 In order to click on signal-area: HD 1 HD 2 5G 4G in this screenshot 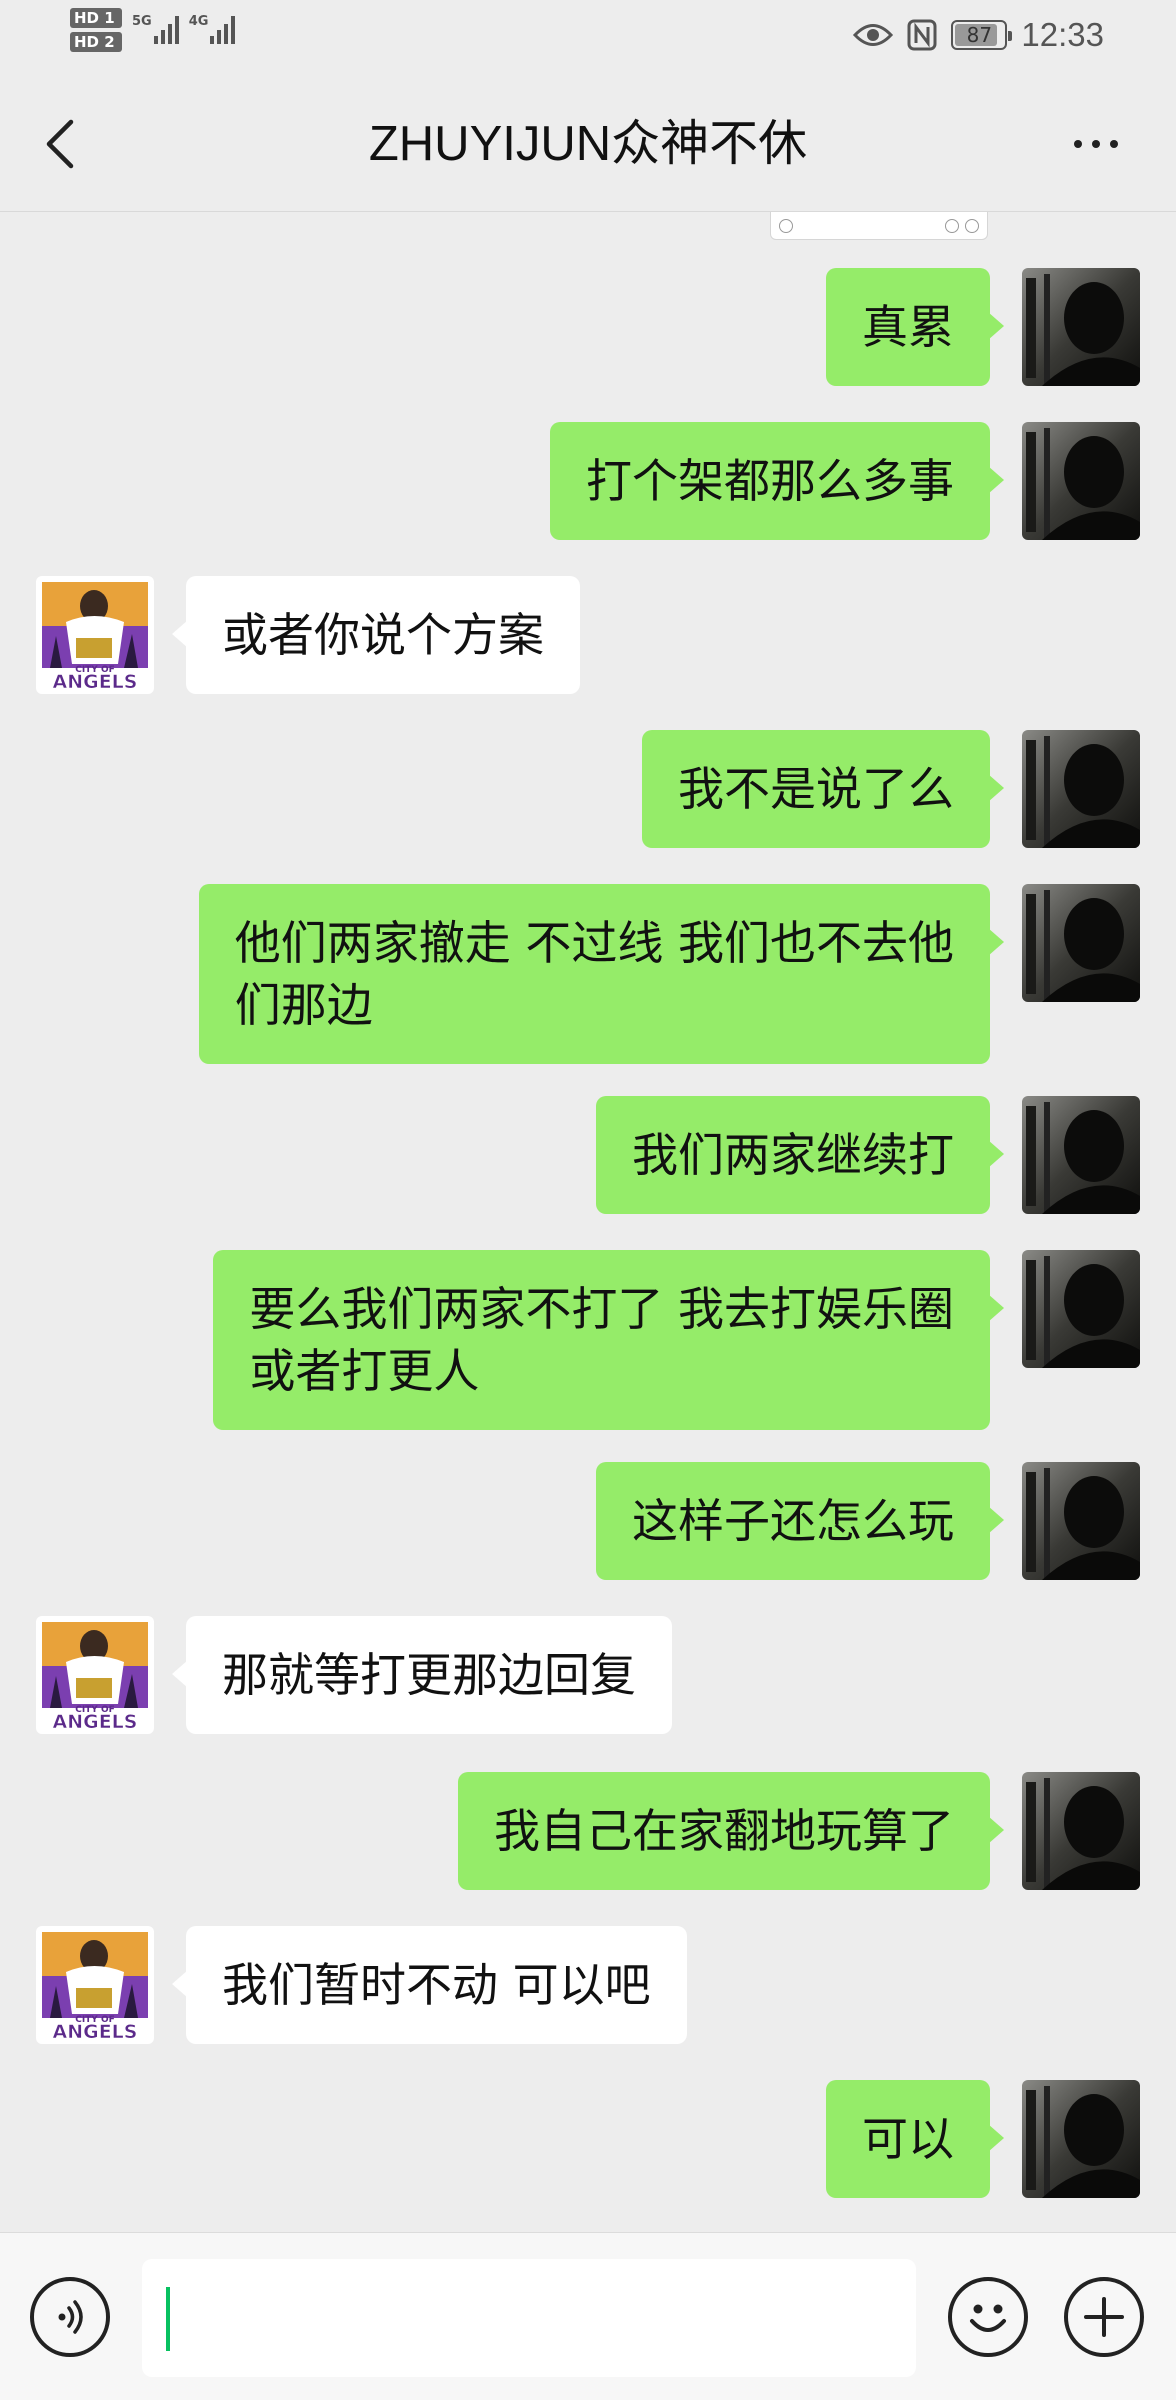, I will do `click(153, 30)`.